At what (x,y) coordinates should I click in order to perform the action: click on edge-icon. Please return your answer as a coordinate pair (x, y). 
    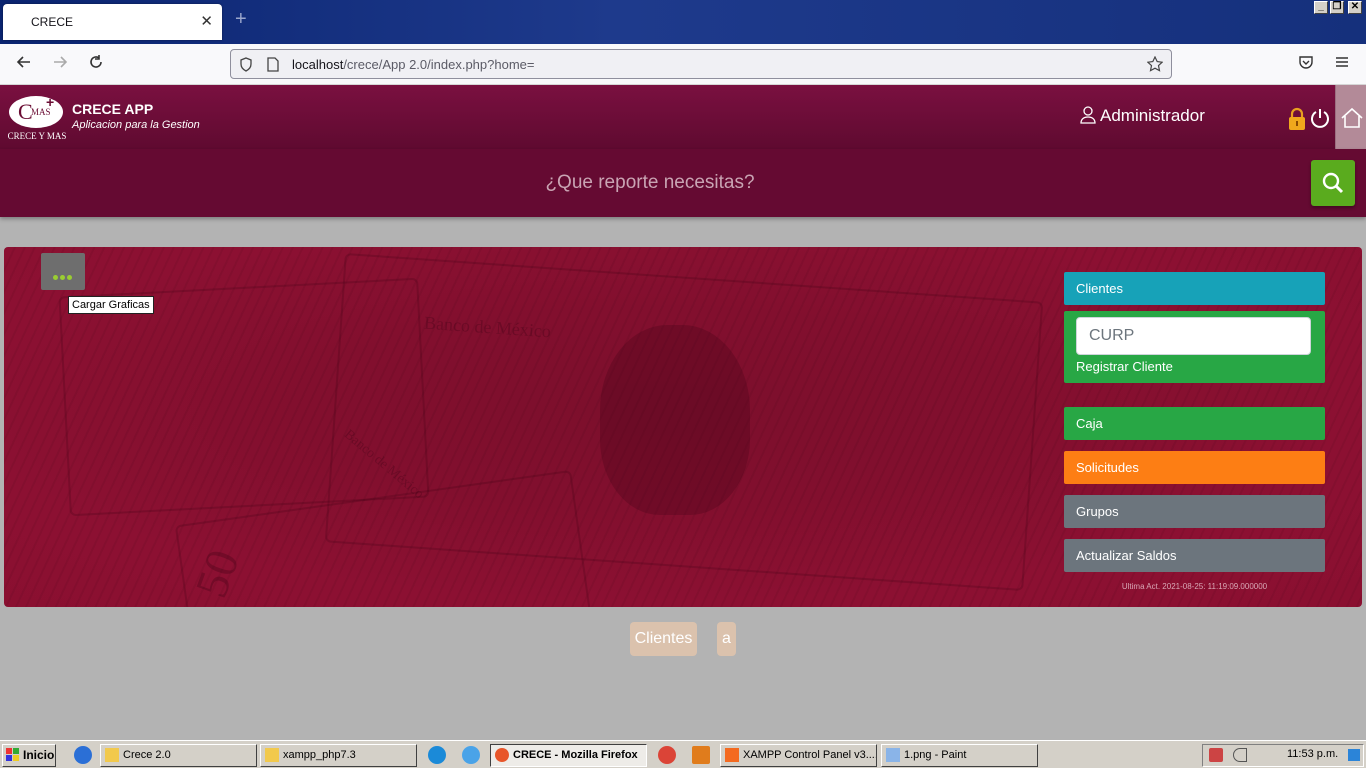
    Looking at the image, I should click on (437, 755).